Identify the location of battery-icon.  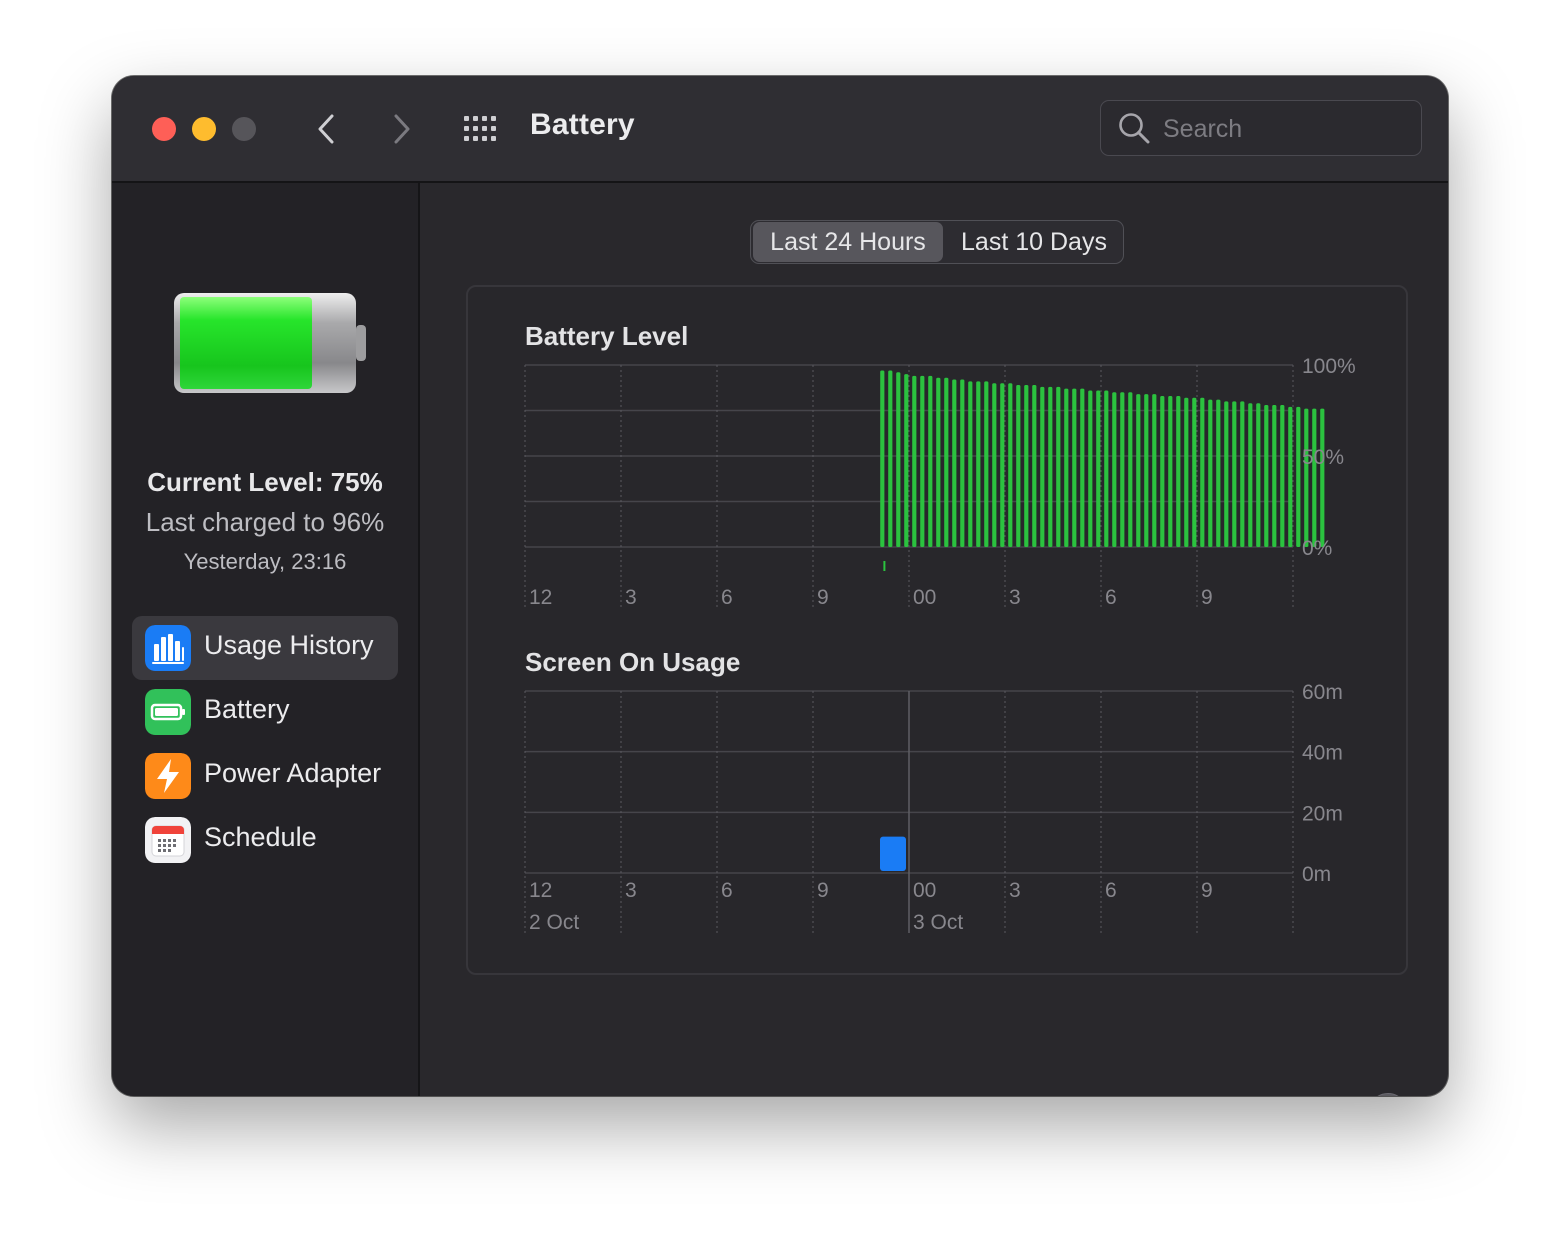
(168, 712).